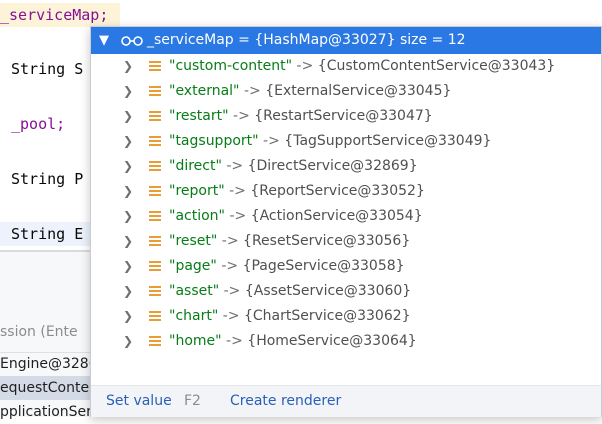 The image size is (602, 424). I want to click on map-entry-row: ❯ "page" -> {PageService@33058}, so click(346, 266).